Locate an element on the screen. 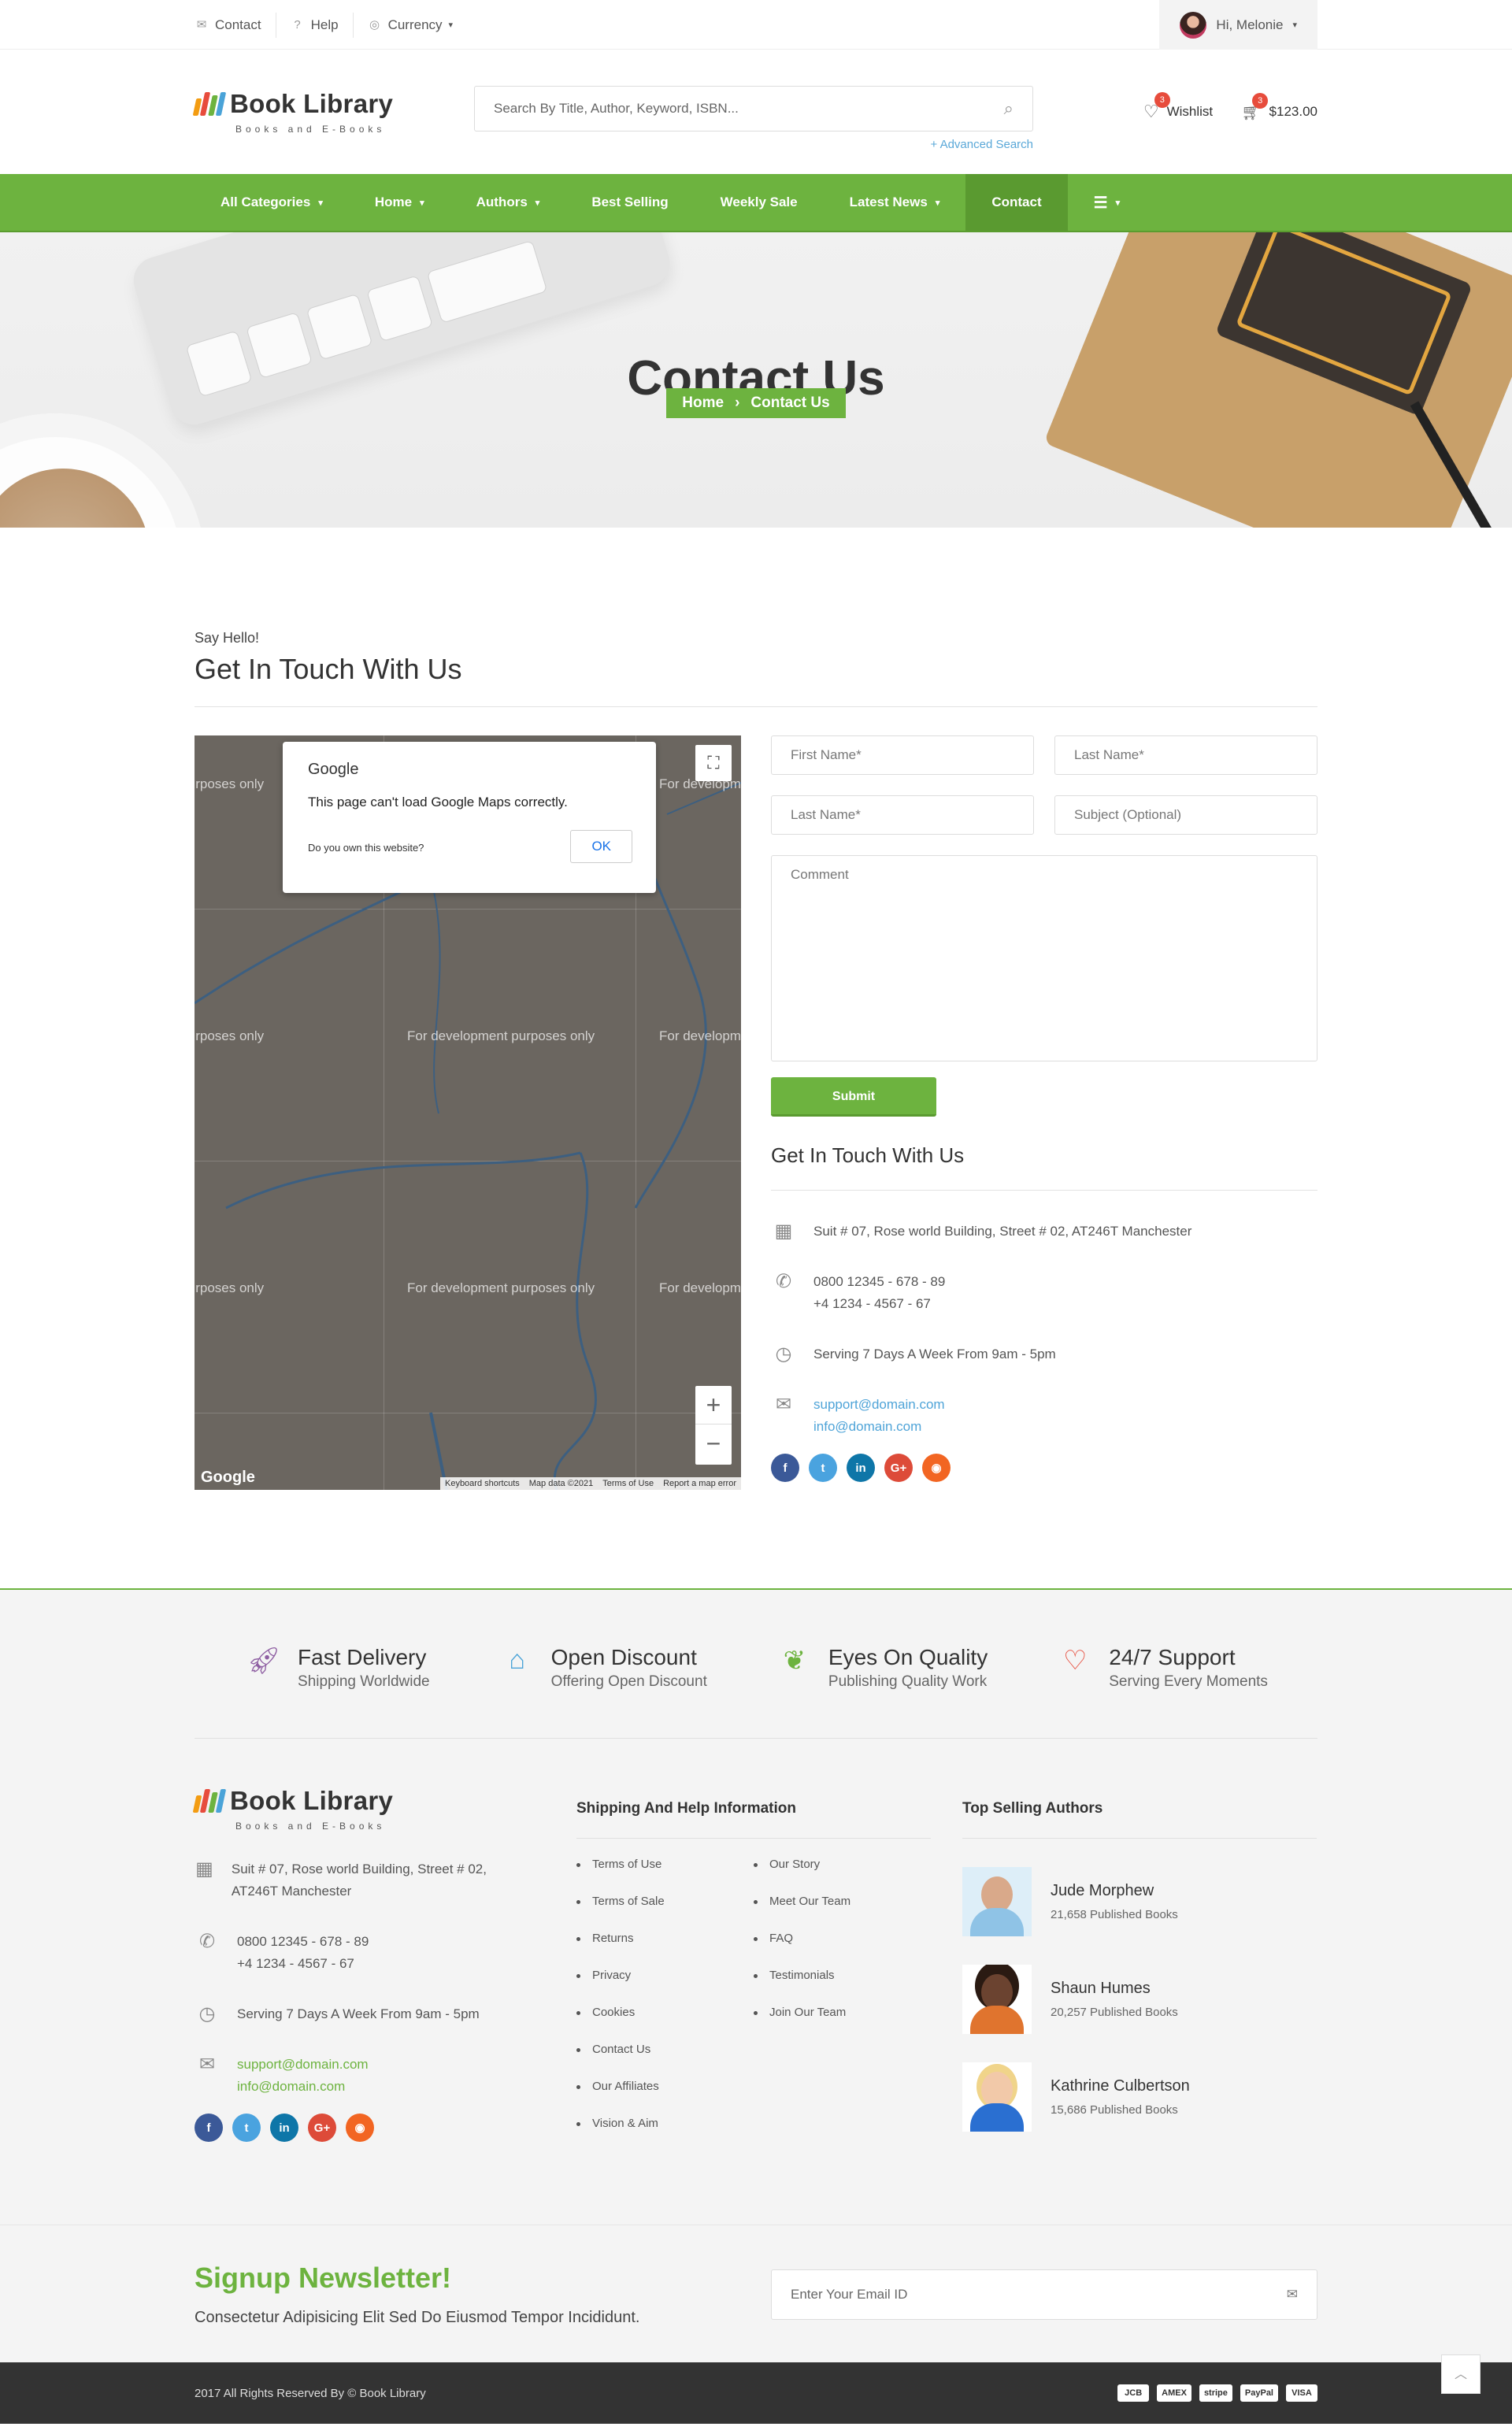  footer-link: Privacy is located at coordinates (665, 1975).